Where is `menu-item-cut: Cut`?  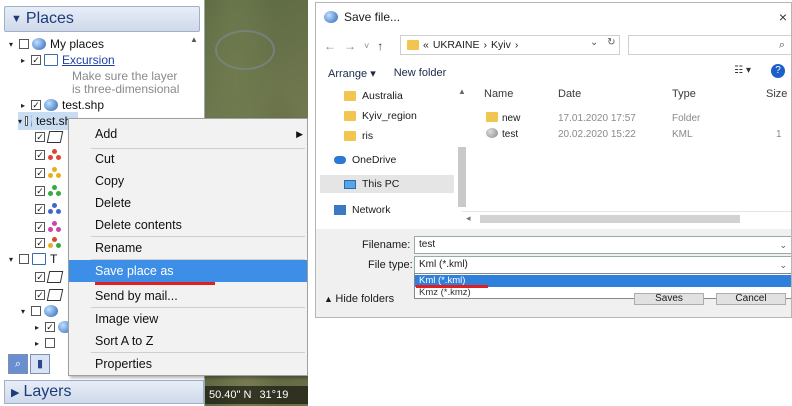
menu-item-cut: Cut is located at coordinates (188, 159).